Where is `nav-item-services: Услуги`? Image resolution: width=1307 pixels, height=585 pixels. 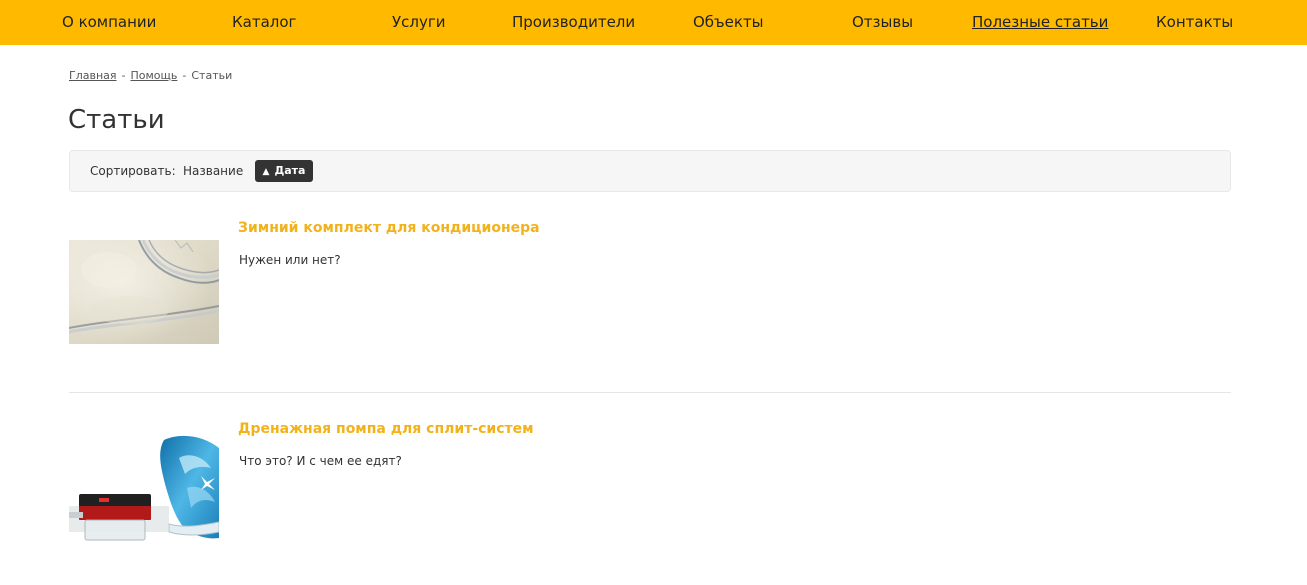 nav-item-services: Услуги is located at coordinates (418, 22).